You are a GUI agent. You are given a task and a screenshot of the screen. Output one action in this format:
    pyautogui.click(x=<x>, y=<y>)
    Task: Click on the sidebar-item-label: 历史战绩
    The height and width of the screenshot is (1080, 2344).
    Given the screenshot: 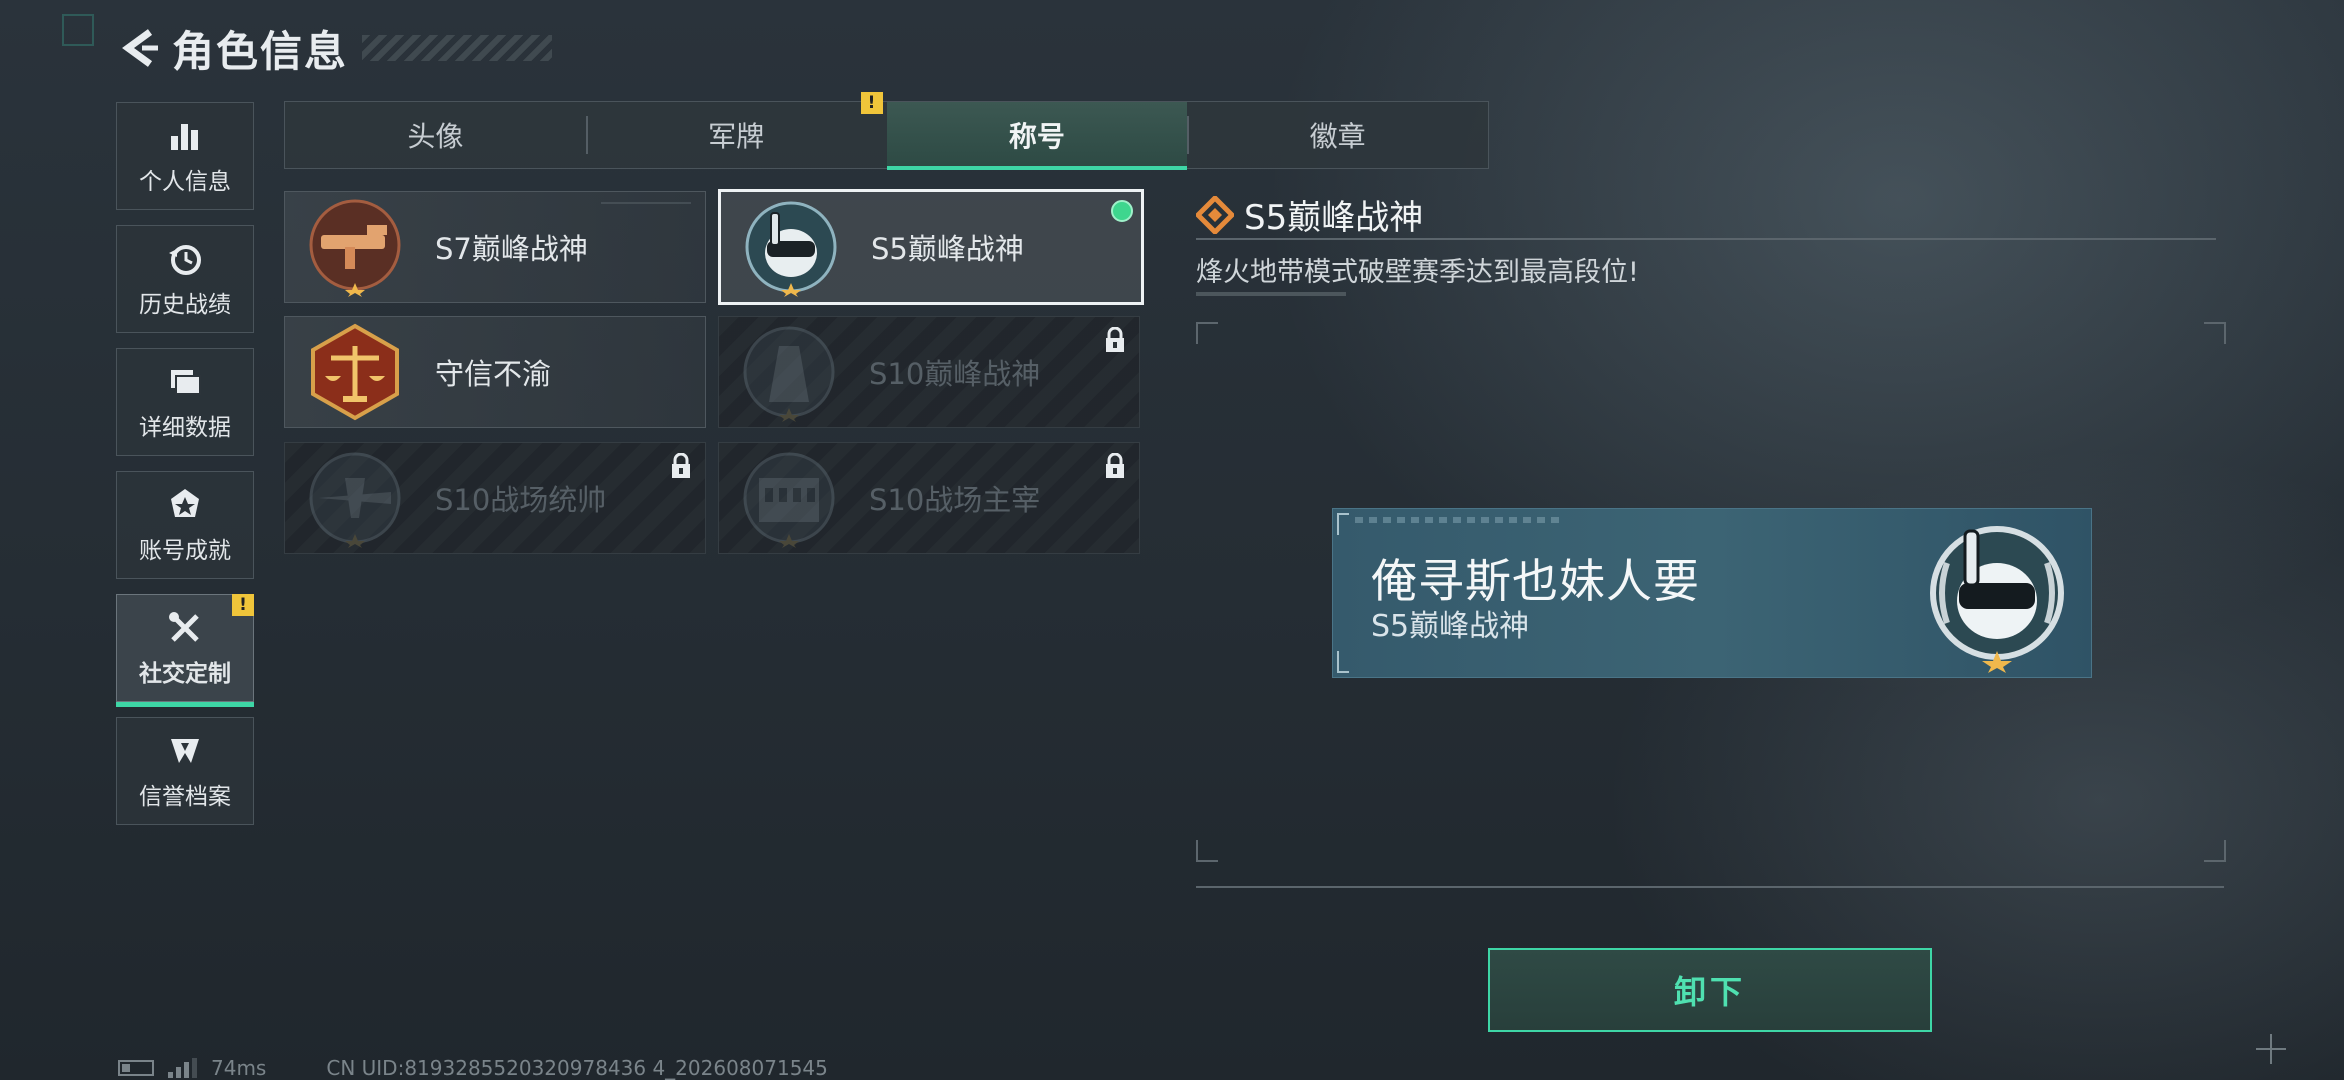 What is the action you would take?
    pyautogui.click(x=185, y=305)
    